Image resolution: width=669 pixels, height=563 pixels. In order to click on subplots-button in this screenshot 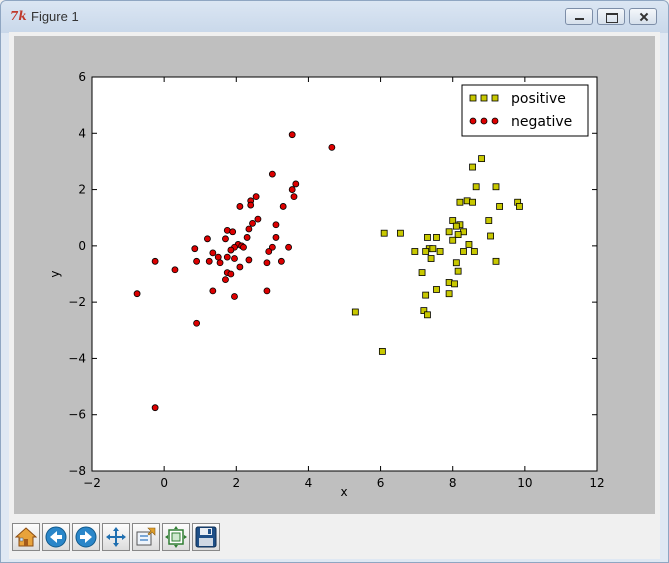, I will do `click(176, 537)`.